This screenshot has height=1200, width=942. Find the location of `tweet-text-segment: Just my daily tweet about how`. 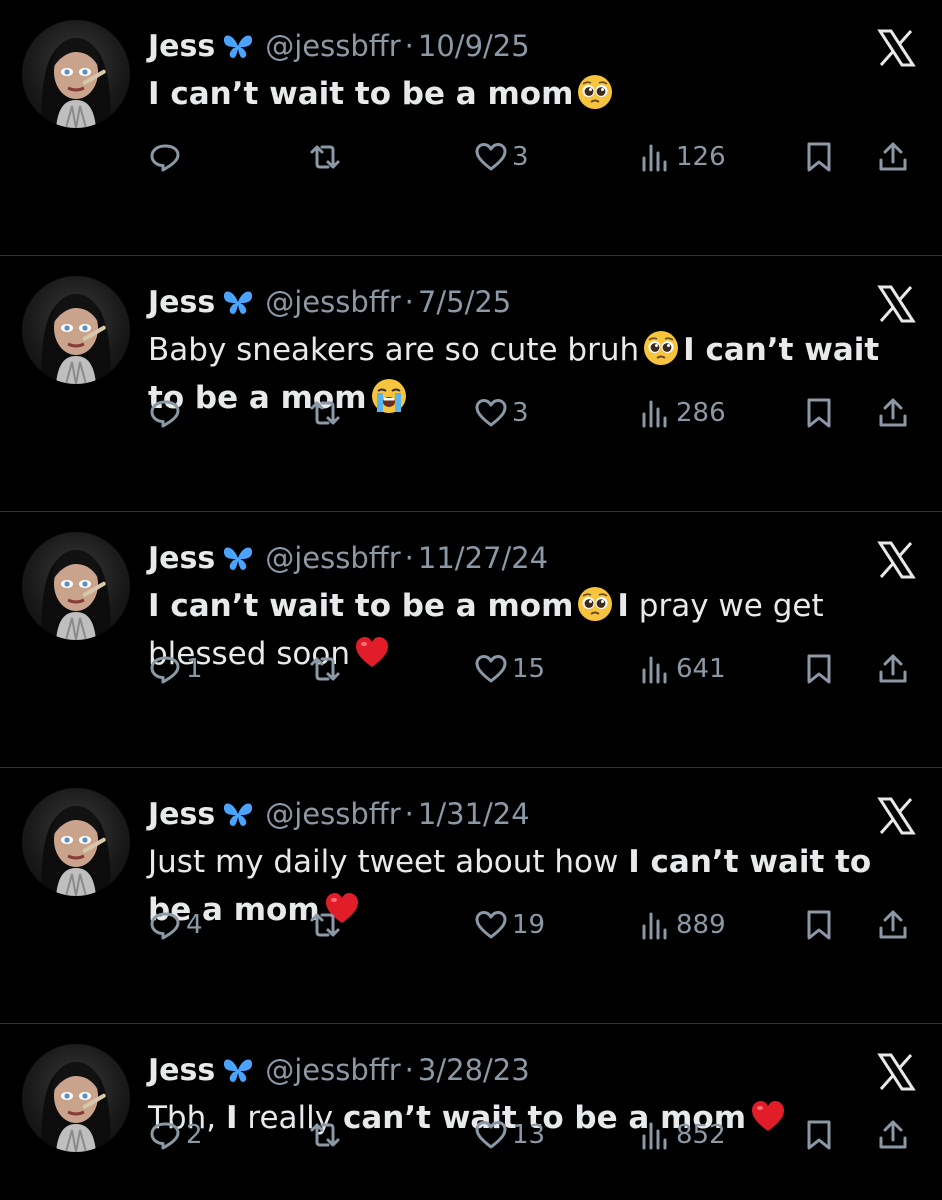

tweet-text-segment: Just my daily tweet about how is located at coordinates (388, 862).